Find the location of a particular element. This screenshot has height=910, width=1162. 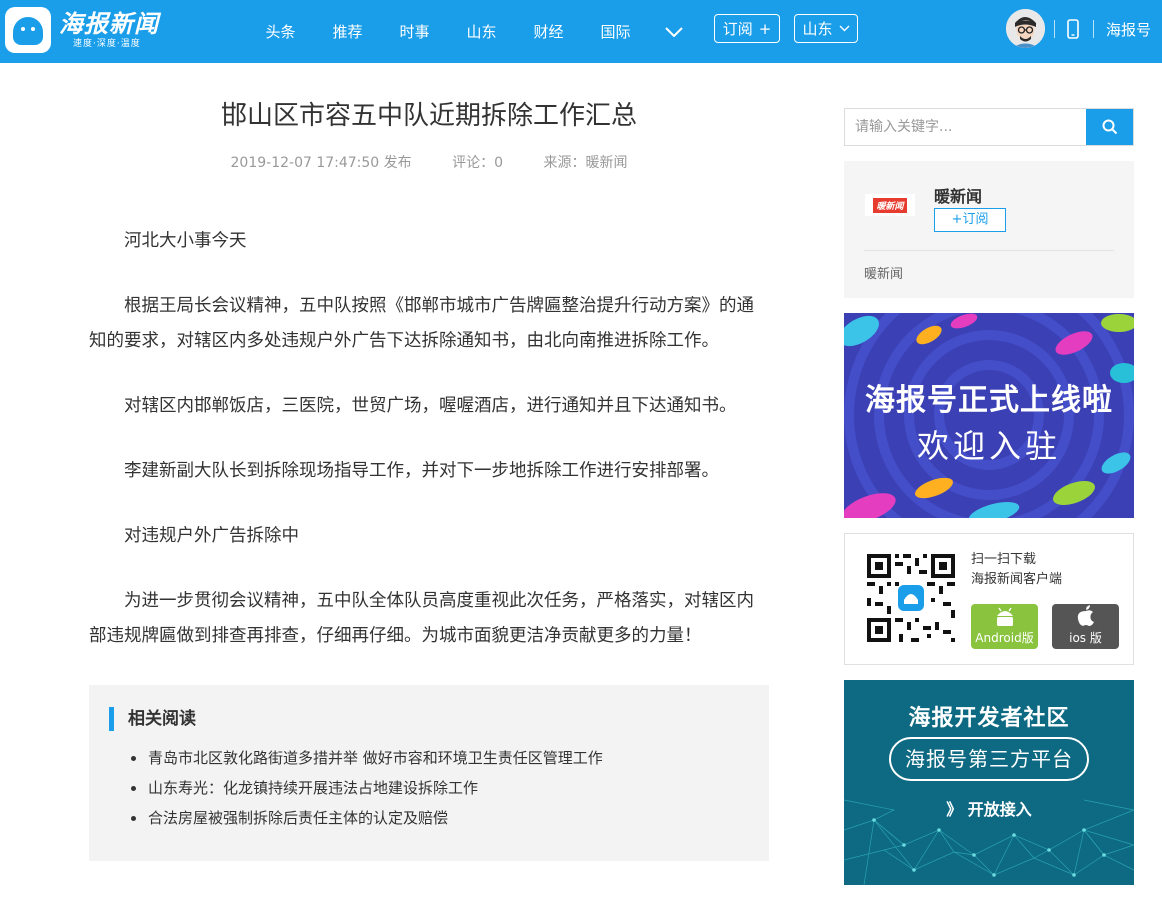

android-download-button: Android版 is located at coordinates (1004, 626).